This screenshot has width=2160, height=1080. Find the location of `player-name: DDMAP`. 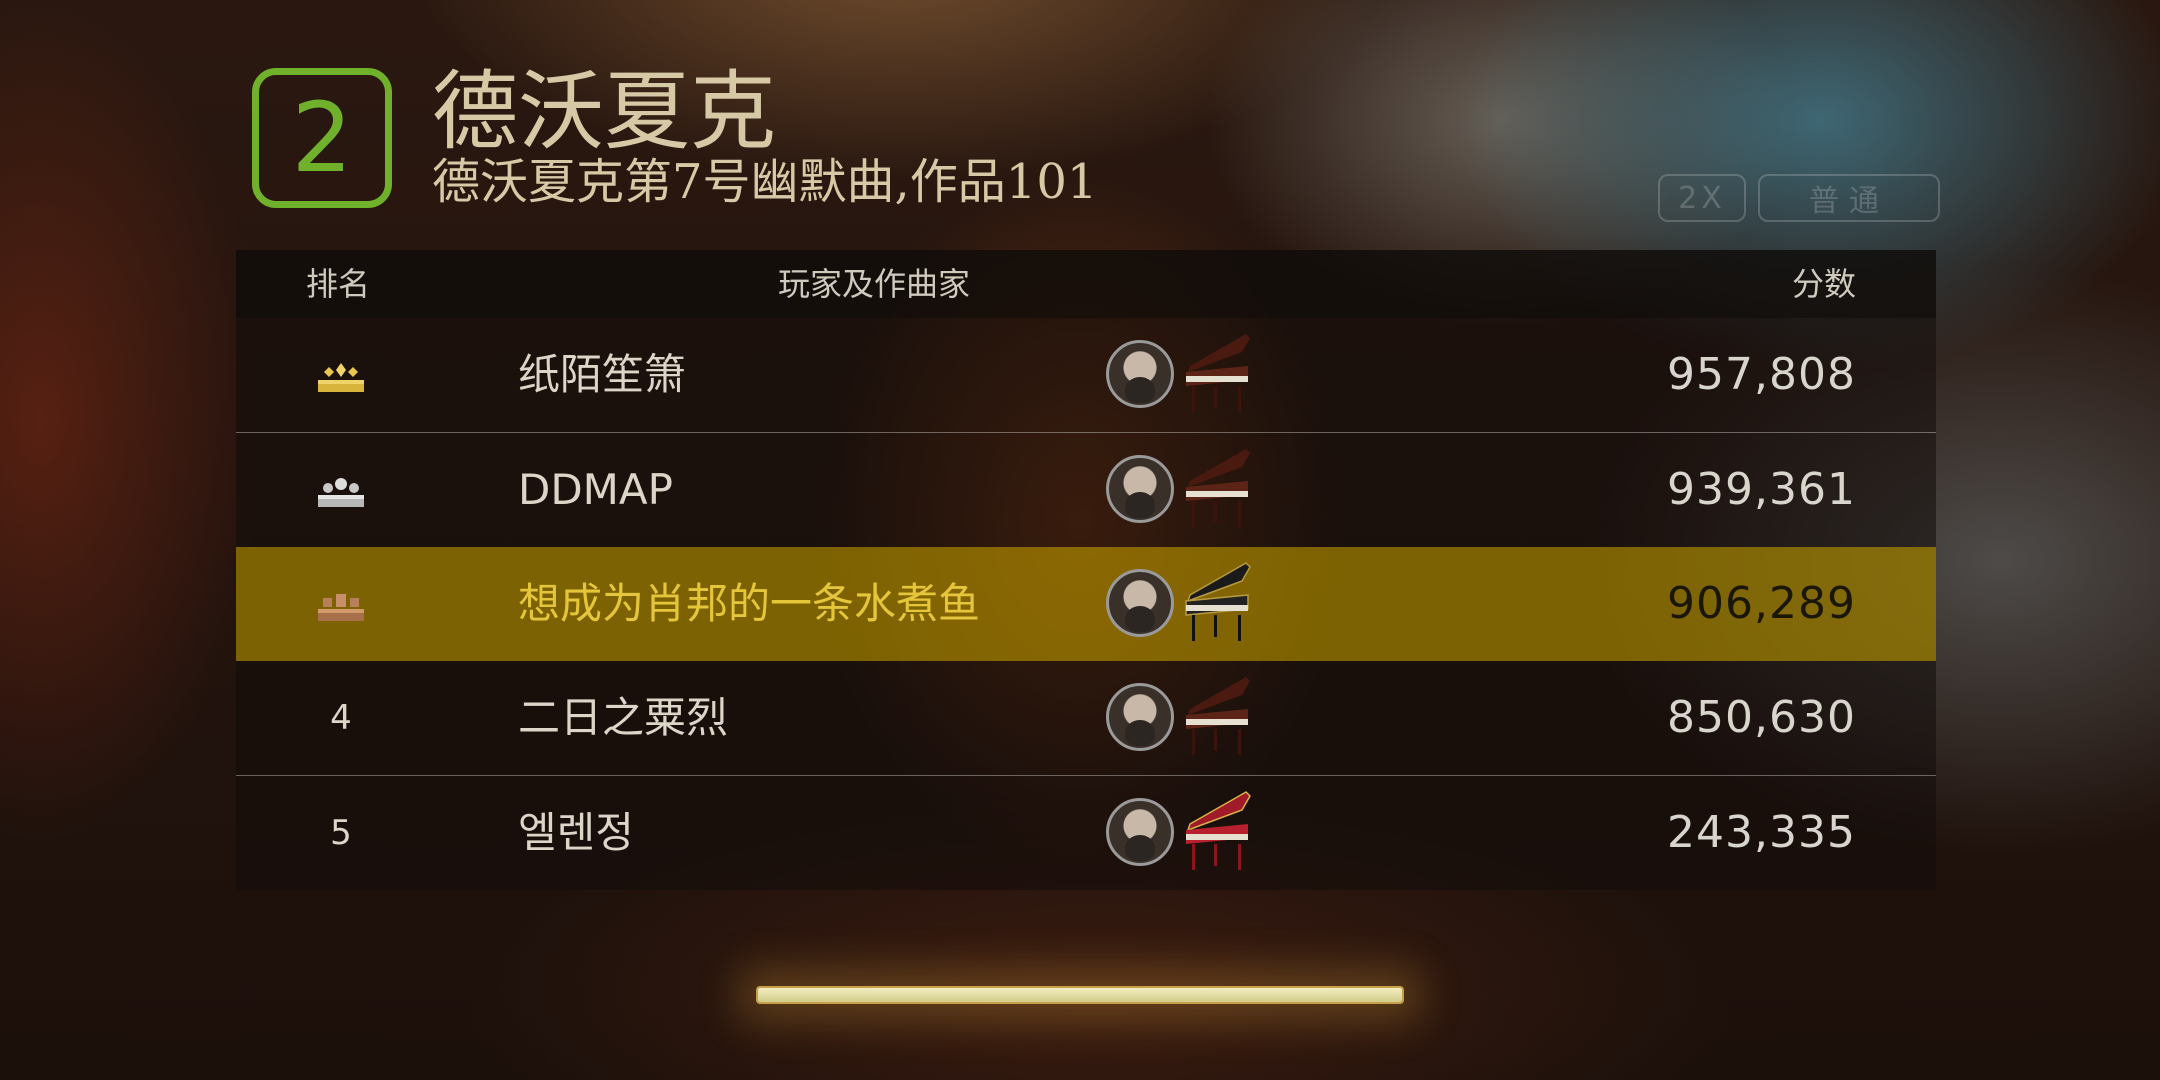

player-name: DDMAP is located at coordinates (595, 489).